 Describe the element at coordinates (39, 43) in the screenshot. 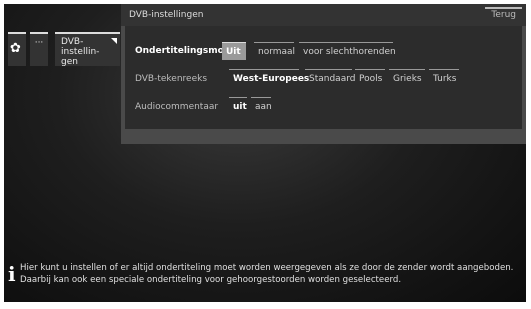

I see `breadcrumb-more-label: ···` at that location.